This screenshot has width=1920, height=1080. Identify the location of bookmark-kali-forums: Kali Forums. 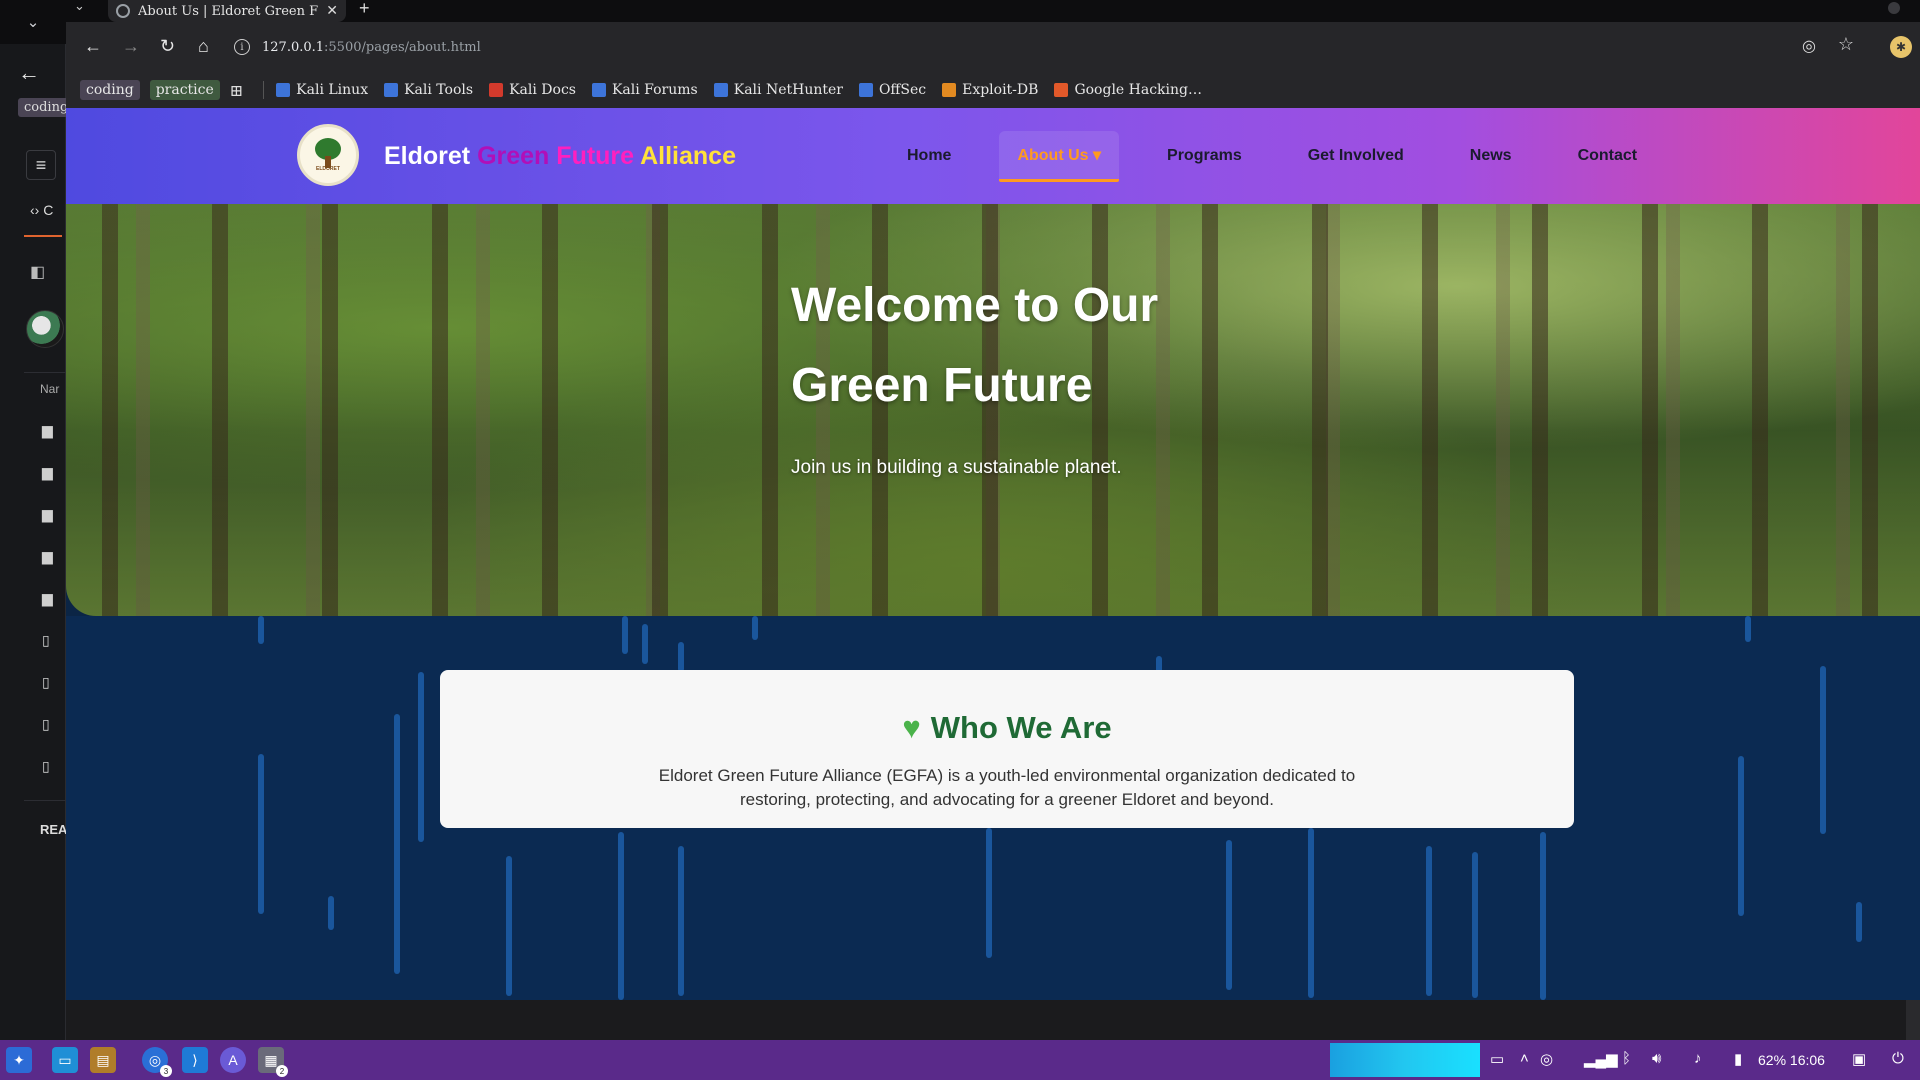
(644, 90).